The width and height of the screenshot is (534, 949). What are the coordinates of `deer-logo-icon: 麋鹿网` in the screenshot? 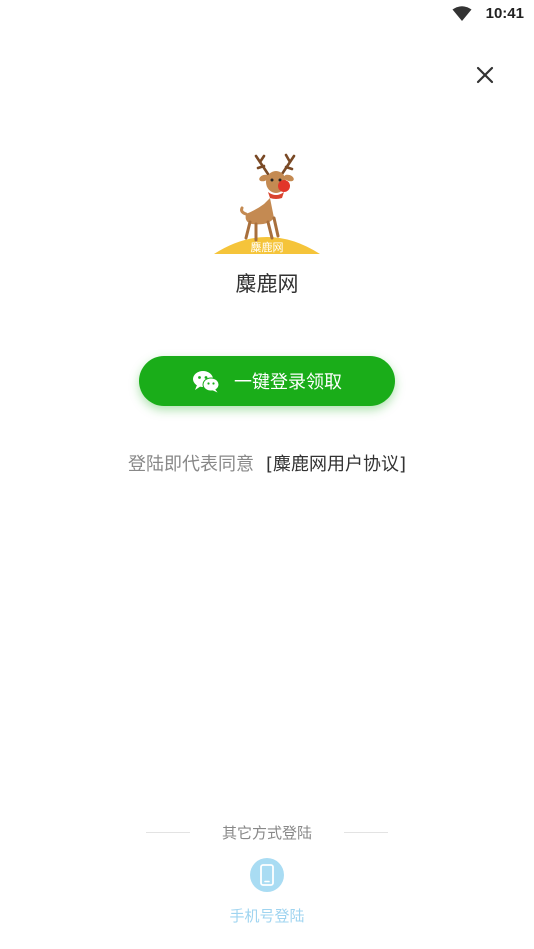 It's located at (267, 203).